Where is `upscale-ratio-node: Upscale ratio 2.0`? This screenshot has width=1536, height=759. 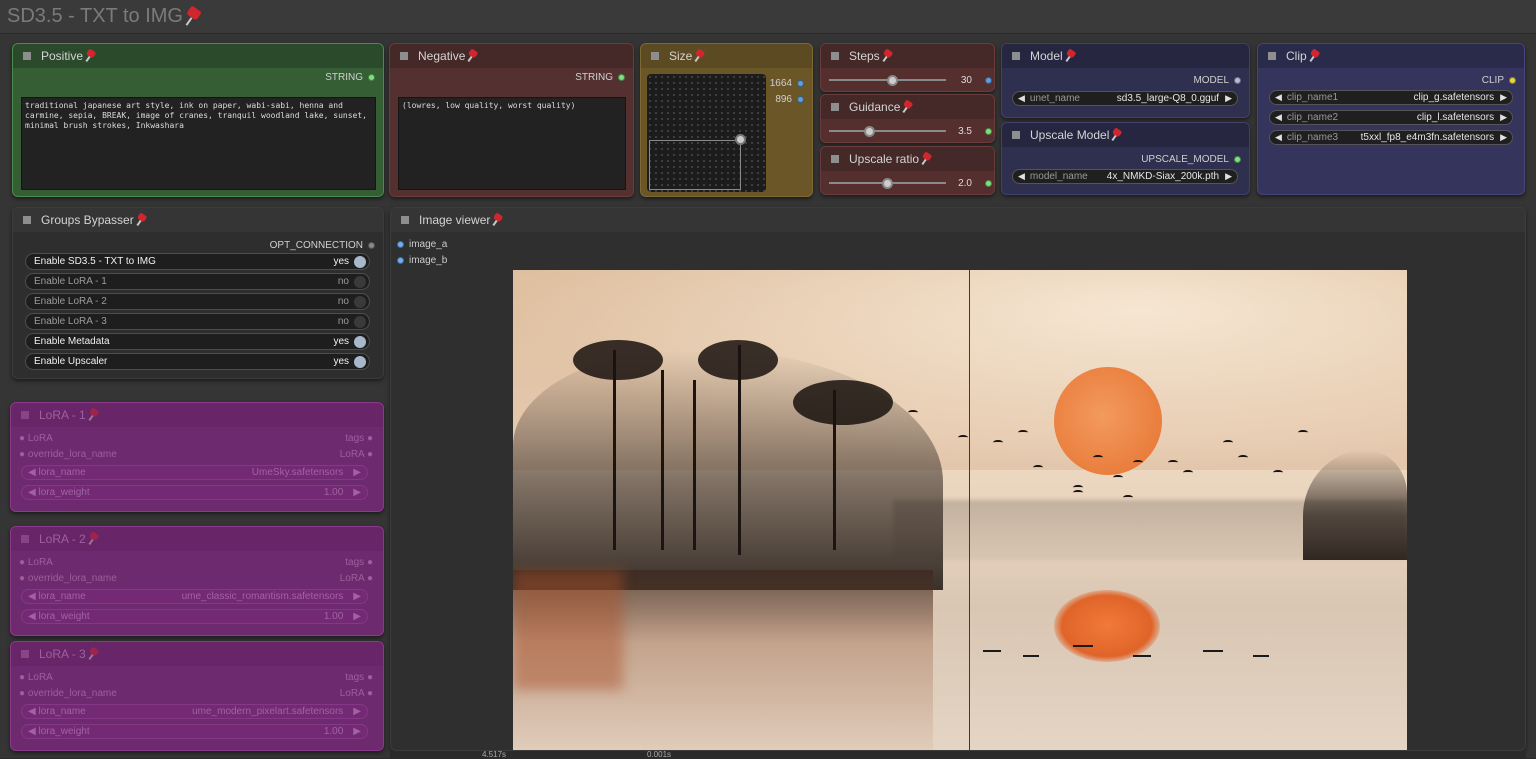
upscale-ratio-node: Upscale ratio 2.0 is located at coordinates (907, 170).